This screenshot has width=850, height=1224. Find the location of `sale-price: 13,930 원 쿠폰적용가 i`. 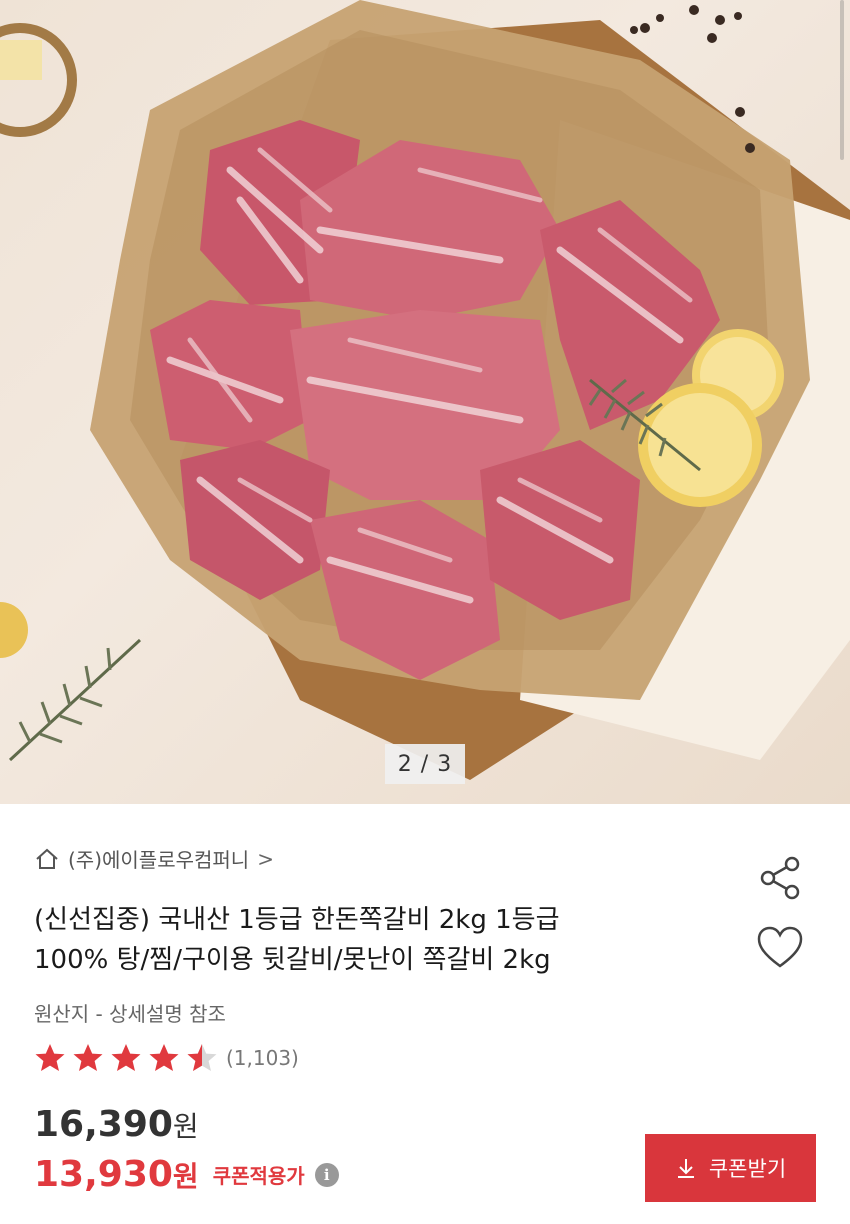

sale-price: 13,930 원 쿠폰적용가 i is located at coordinates (186, 1174).